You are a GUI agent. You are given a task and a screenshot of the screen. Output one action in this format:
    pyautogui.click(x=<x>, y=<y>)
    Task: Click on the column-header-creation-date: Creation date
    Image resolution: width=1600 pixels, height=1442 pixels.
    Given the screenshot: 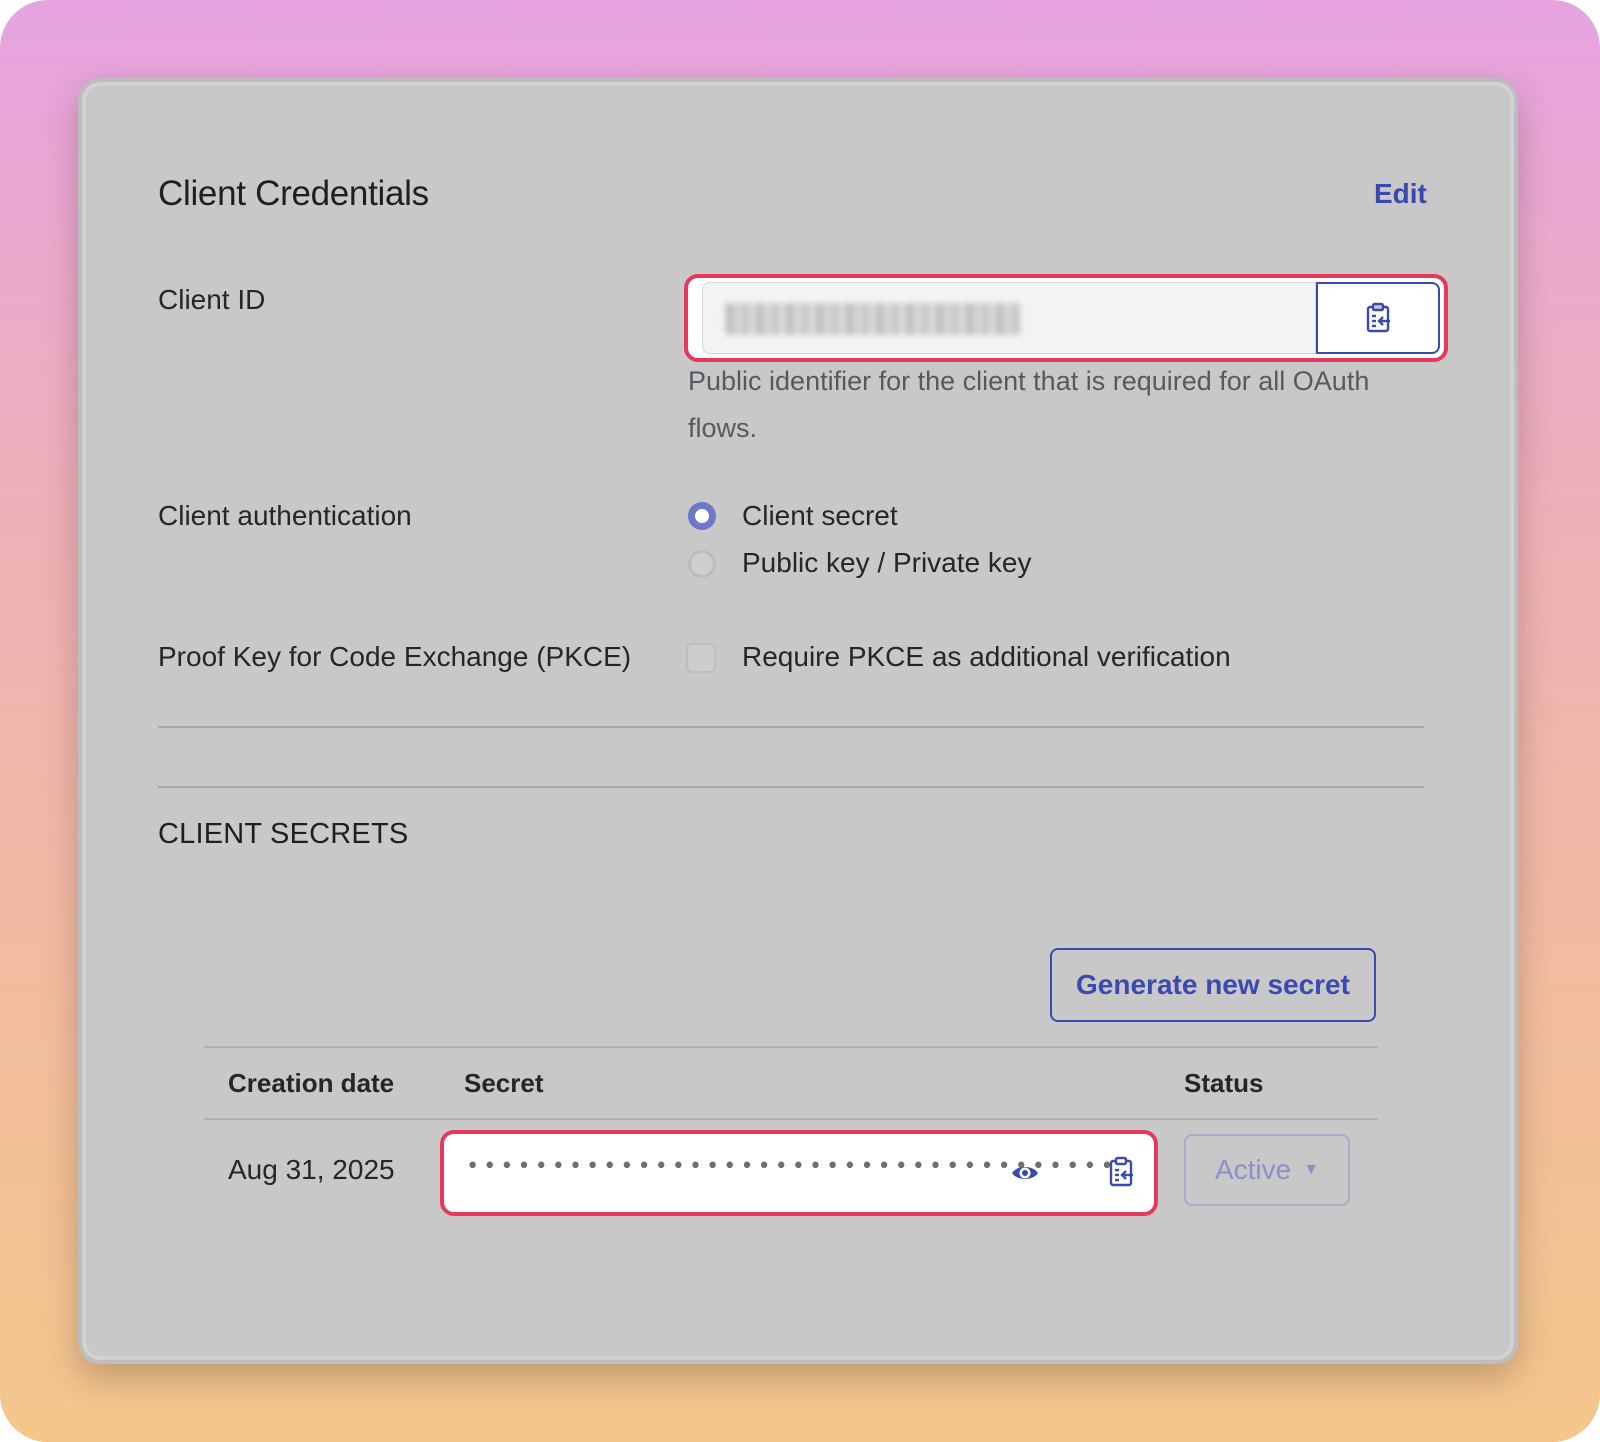 What is the action you would take?
    pyautogui.click(x=311, y=1083)
    